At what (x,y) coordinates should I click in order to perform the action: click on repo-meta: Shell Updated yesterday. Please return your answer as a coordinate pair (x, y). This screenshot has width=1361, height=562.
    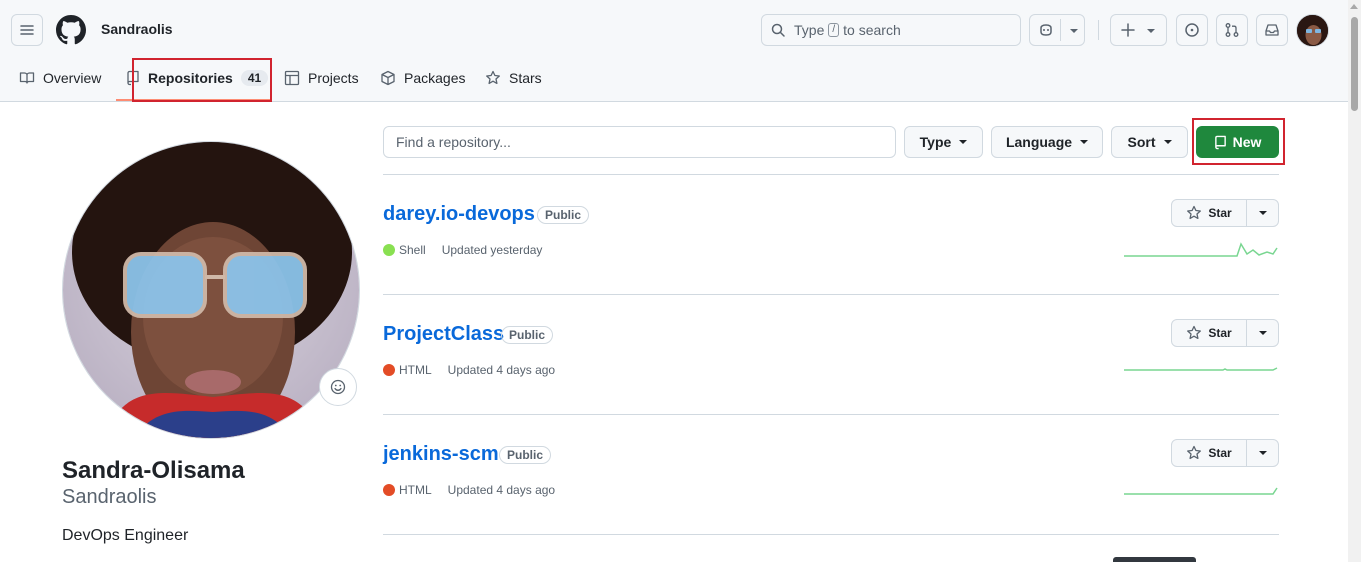
    Looking at the image, I should click on (462, 250).